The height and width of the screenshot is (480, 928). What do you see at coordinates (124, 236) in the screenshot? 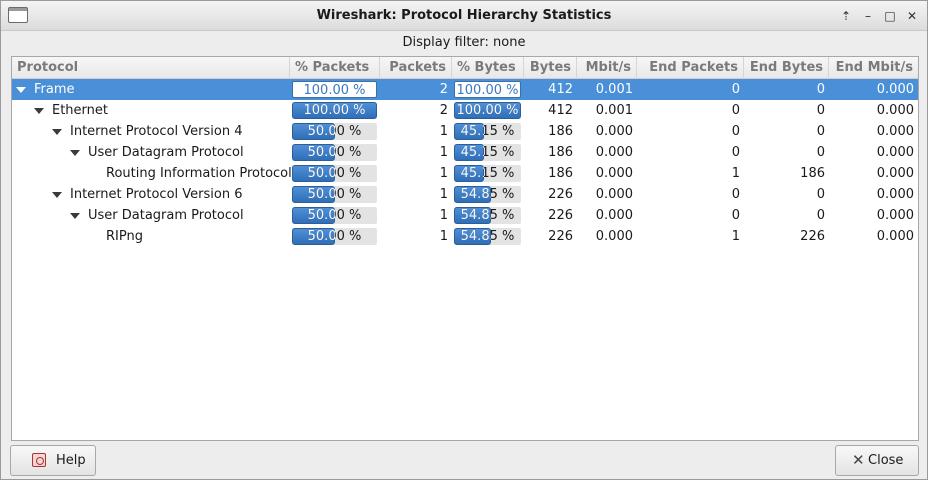
I see `protocol-name: RIPng` at bounding box center [124, 236].